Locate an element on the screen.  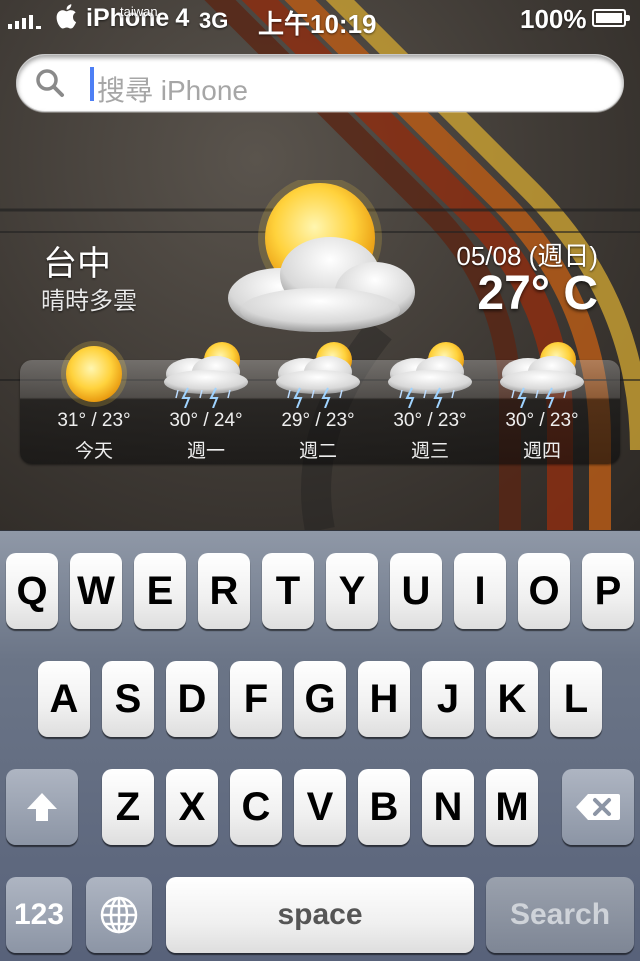
key-f: F is located at coordinates (256, 699).